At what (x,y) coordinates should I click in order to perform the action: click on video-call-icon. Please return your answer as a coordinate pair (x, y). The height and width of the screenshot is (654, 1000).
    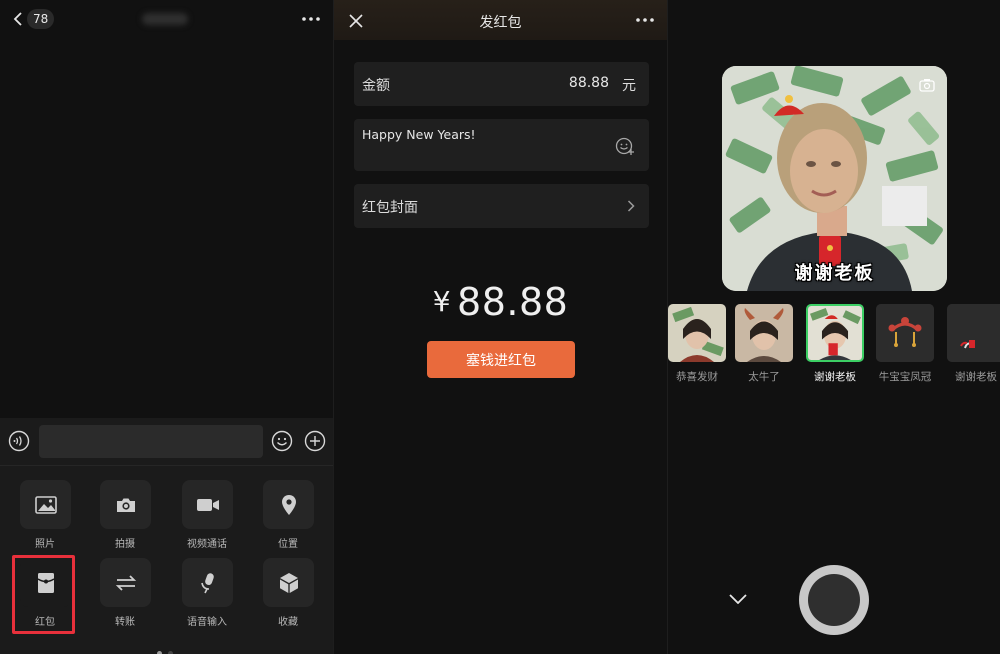
    Looking at the image, I should click on (207, 504).